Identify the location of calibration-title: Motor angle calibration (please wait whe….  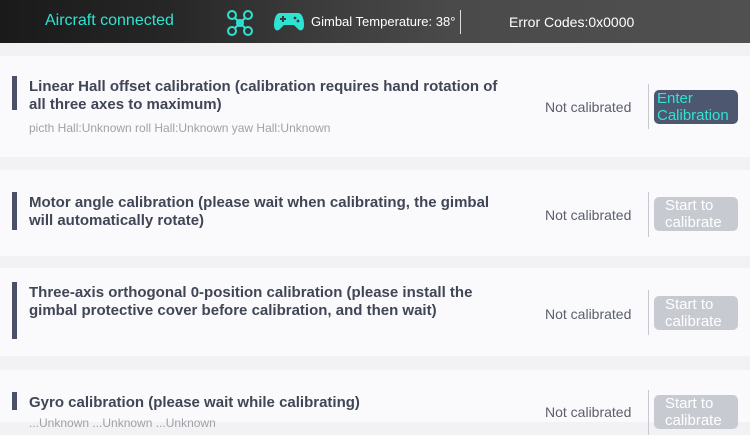
(259, 211).